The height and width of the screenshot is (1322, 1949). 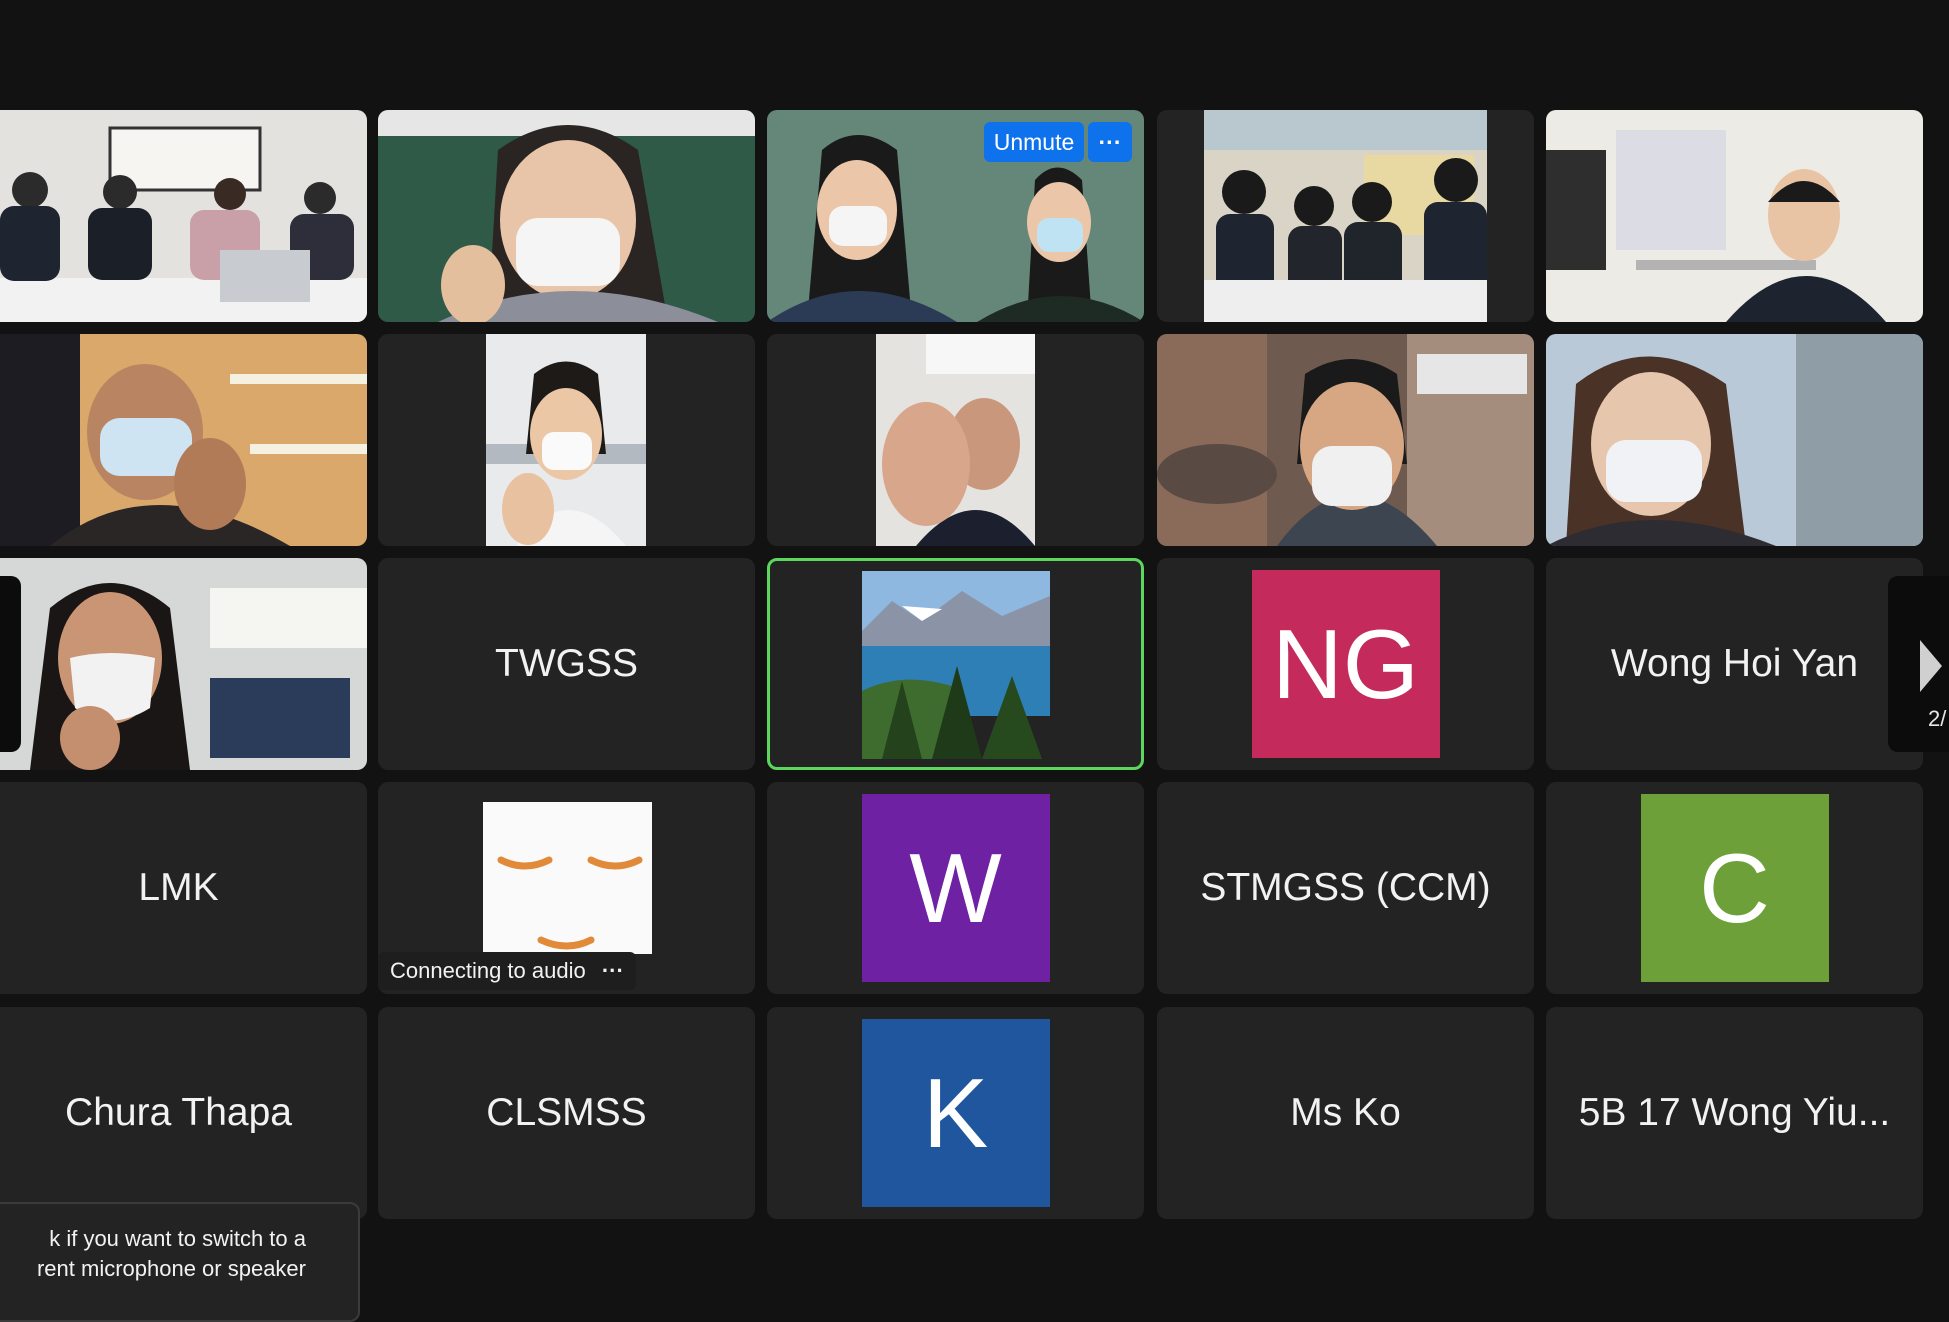 I want to click on video-tile-r2c2, so click(x=566, y=440).